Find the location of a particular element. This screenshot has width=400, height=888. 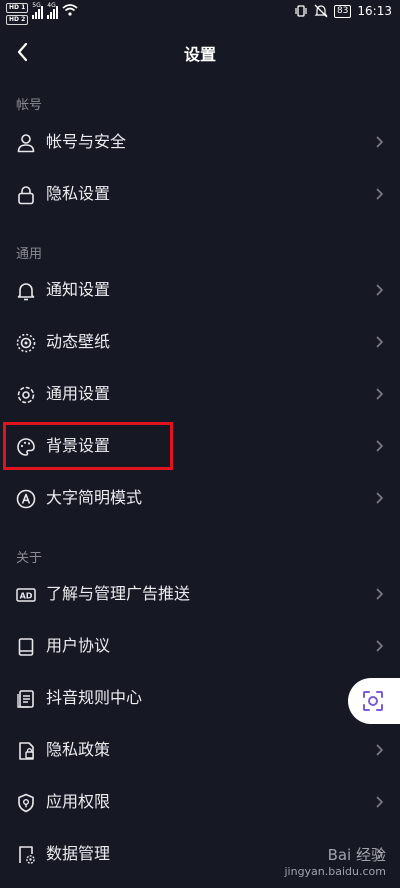

scan-lens-icon is located at coordinates (373, 701).